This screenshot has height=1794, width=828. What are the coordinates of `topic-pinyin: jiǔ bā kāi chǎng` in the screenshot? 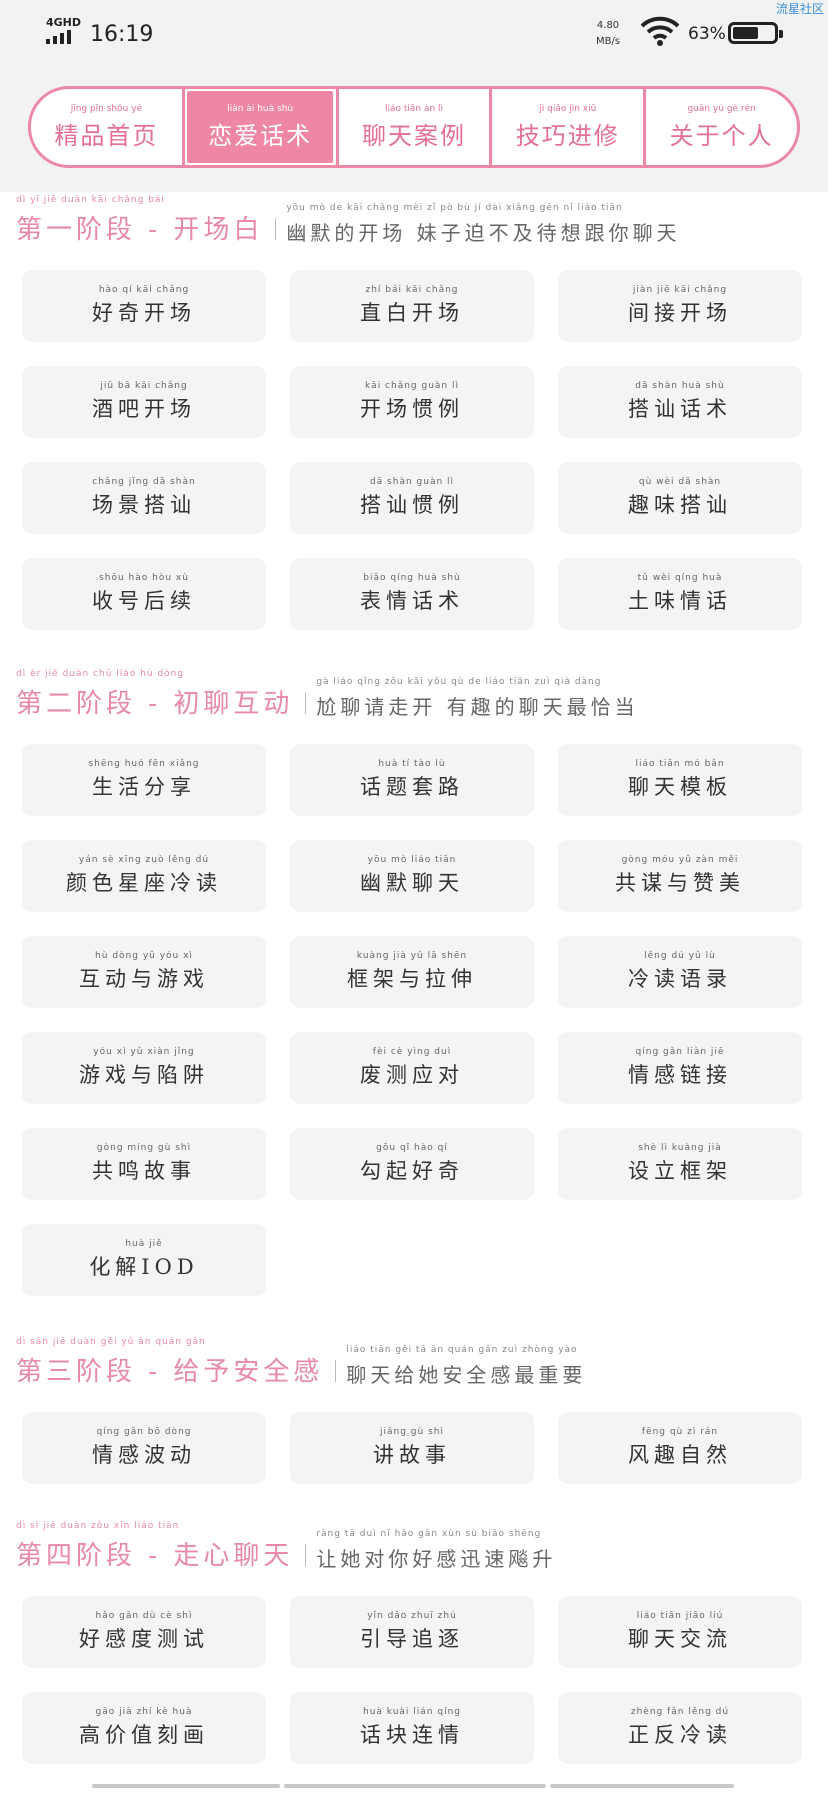 It's located at (144, 386).